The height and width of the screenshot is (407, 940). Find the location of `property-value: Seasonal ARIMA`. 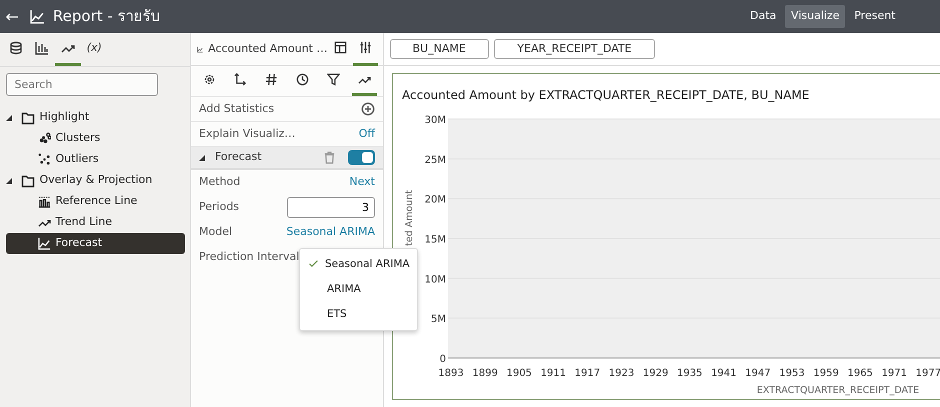

property-value: Seasonal ARIMA is located at coordinates (330, 232).